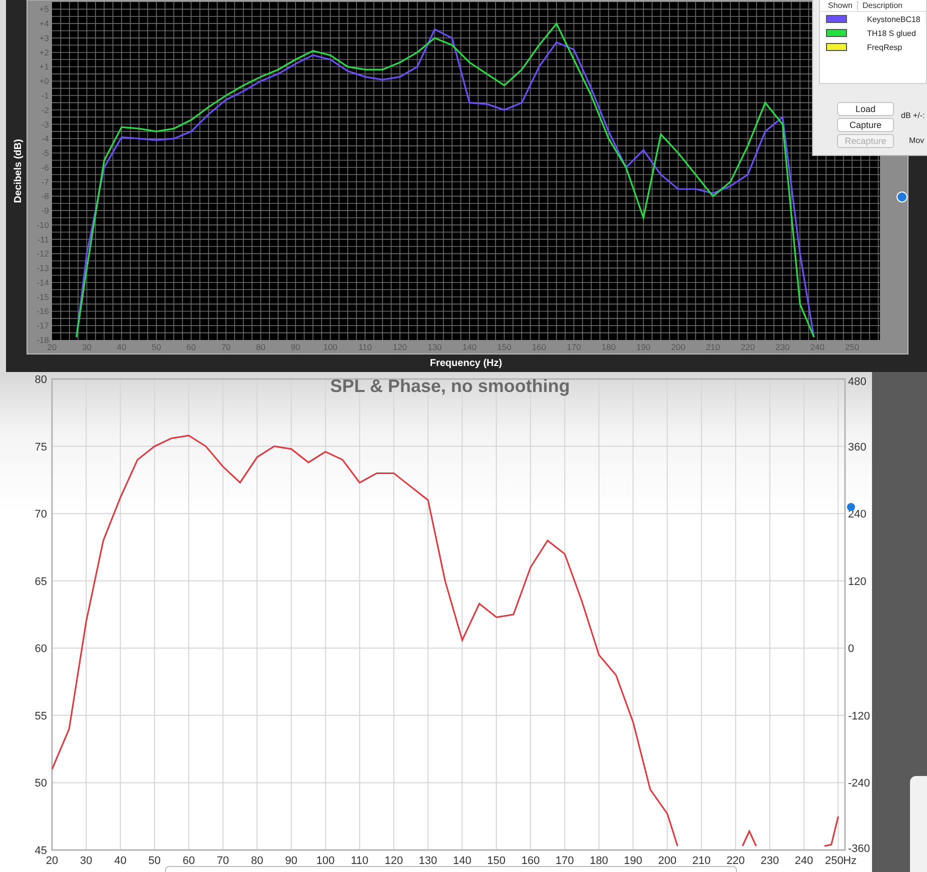 The height and width of the screenshot is (872, 927). Describe the element at coordinates (188, 861) in the screenshot. I see `x-tick-label: 60` at that location.